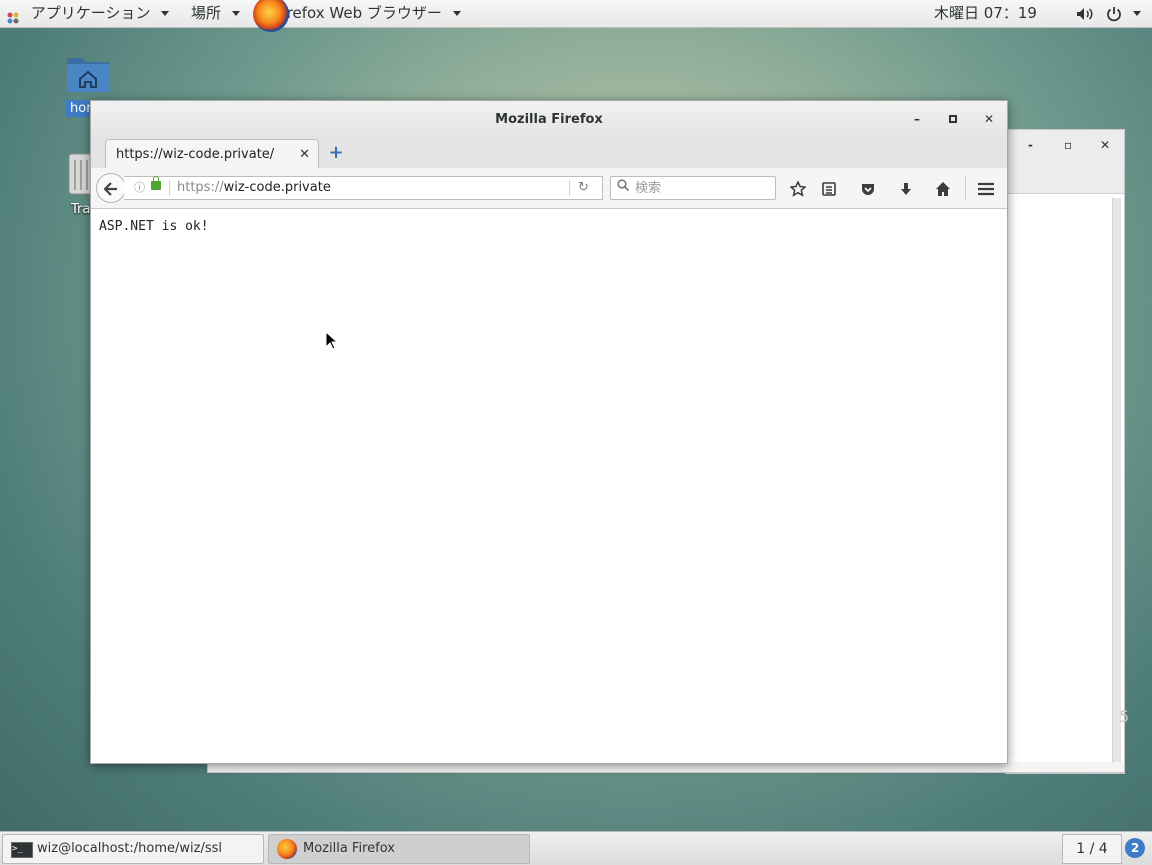 The image size is (1152, 865). What do you see at coordinates (304, 155) in the screenshot?
I see `tab-close-icon: ✕` at bounding box center [304, 155].